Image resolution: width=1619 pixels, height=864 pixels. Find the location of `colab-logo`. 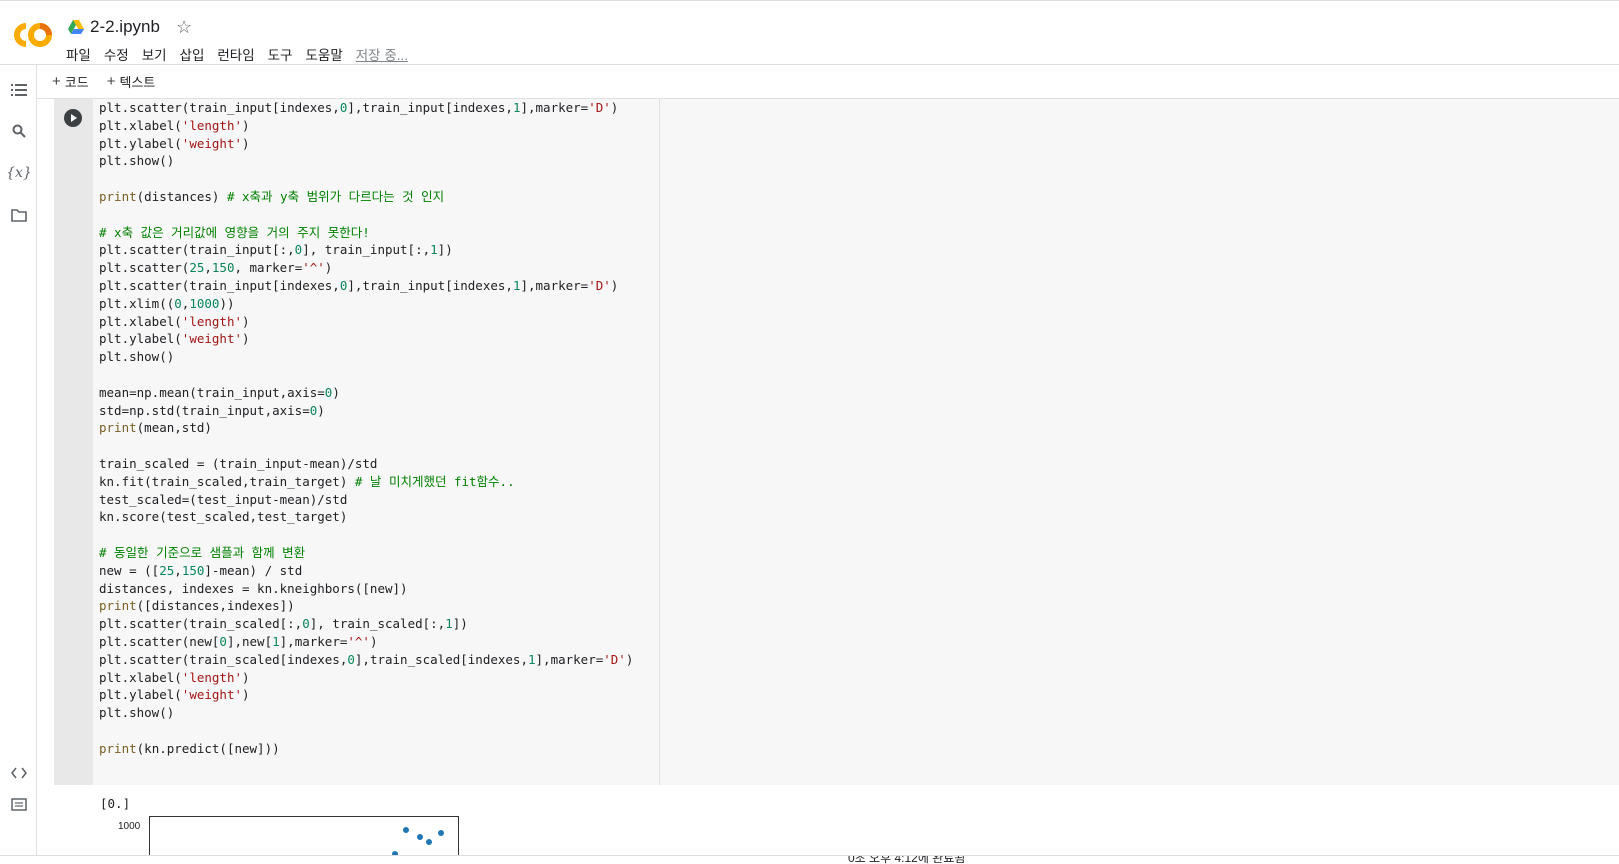

colab-logo is located at coordinates (33, 35).